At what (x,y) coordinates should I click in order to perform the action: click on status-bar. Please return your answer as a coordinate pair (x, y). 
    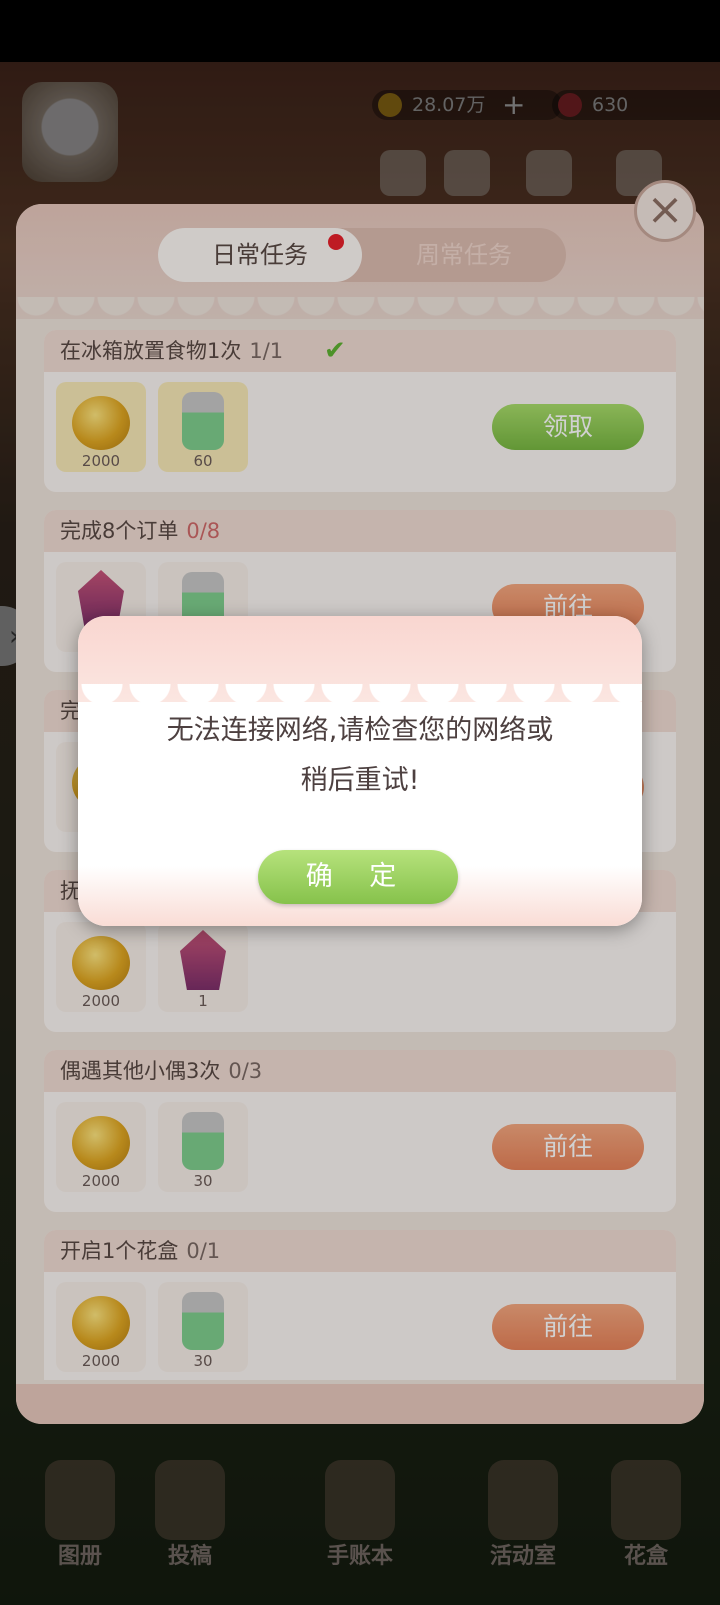
    Looking at the image, I should click on (360, 31).